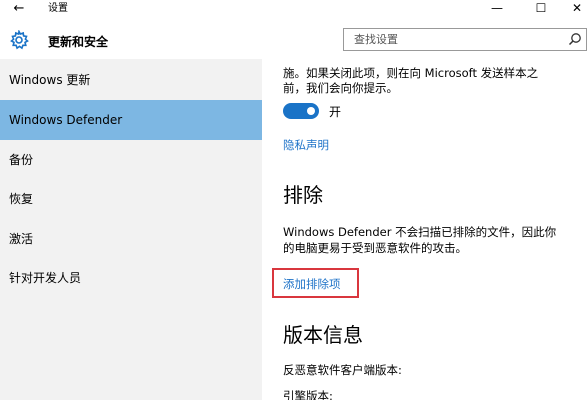  What do you see at coordinates (433, 81) in the screenshot?
I see `sample-submission-description: 施。如果关闭此项，则在向 Microsoft 发送样本之 前，我们会向你提示。` at bounding box center [433, 81].